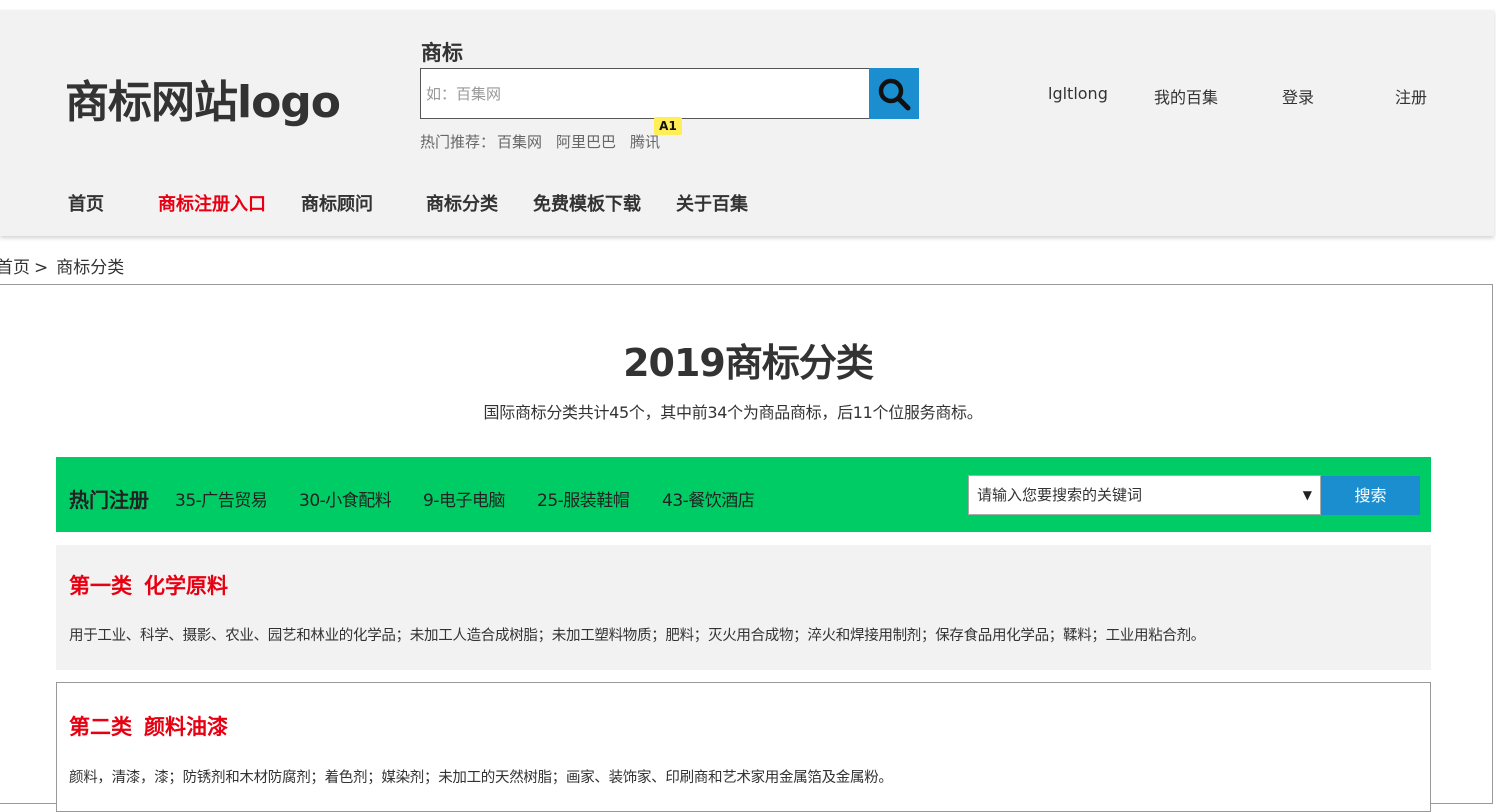  Describe the element at coordinates (1307, 495) in the screenshot. I see `dropdown-arrow-icon: ▼` at that location.